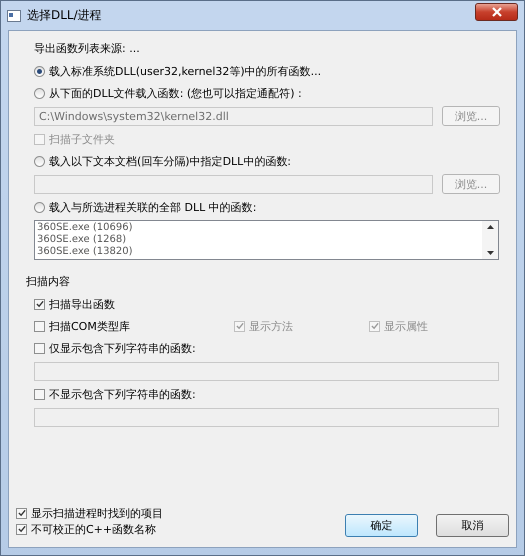 Image resolution: width=525 pixels, height=556 pixels. What do you see at coordinates (14, 16) in the screenshot?
I see `window-icon` at bounding box center [14, 16].